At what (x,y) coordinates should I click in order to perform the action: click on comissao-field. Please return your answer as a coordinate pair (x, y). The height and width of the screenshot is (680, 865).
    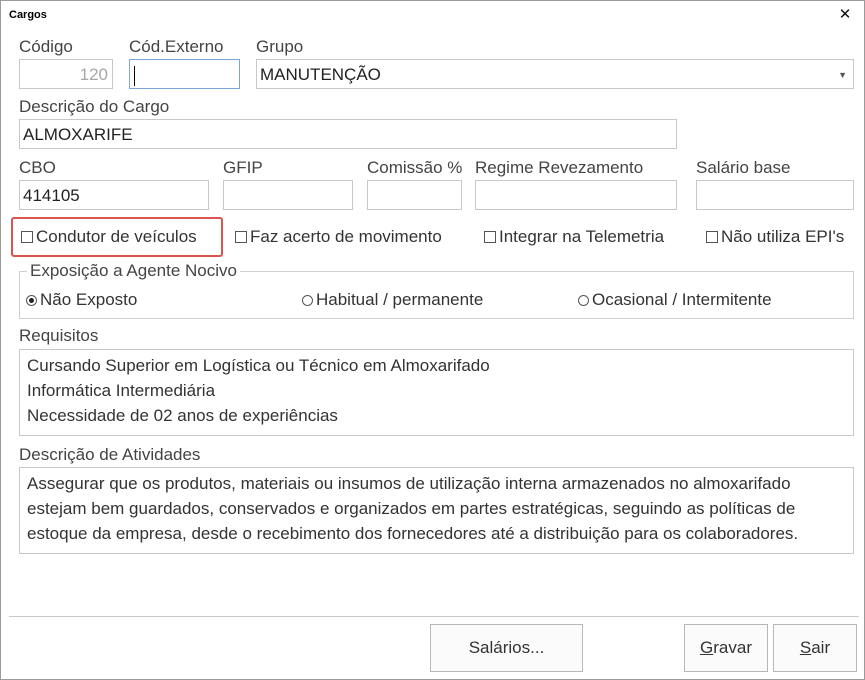
    Looking at the image, I should click on (414, 195).